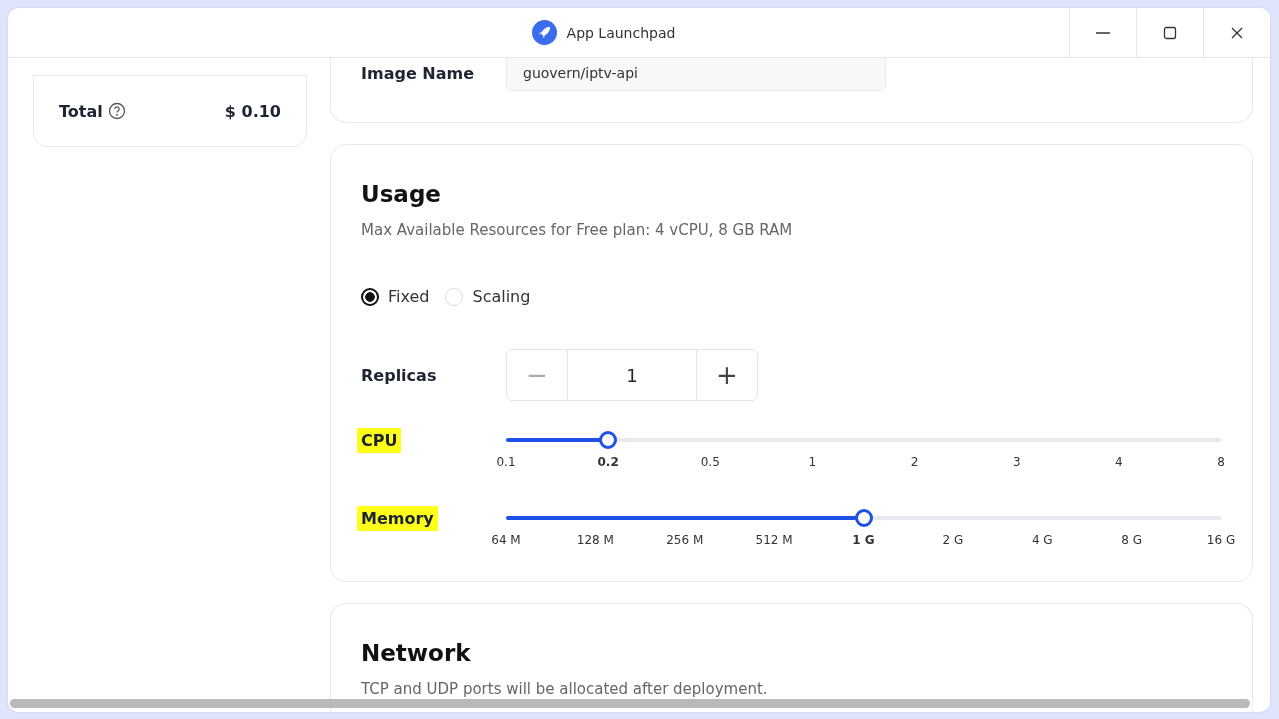  I want to click on network-description: TCP and UDP ports will be allocated after deployment., so click(565, 689).